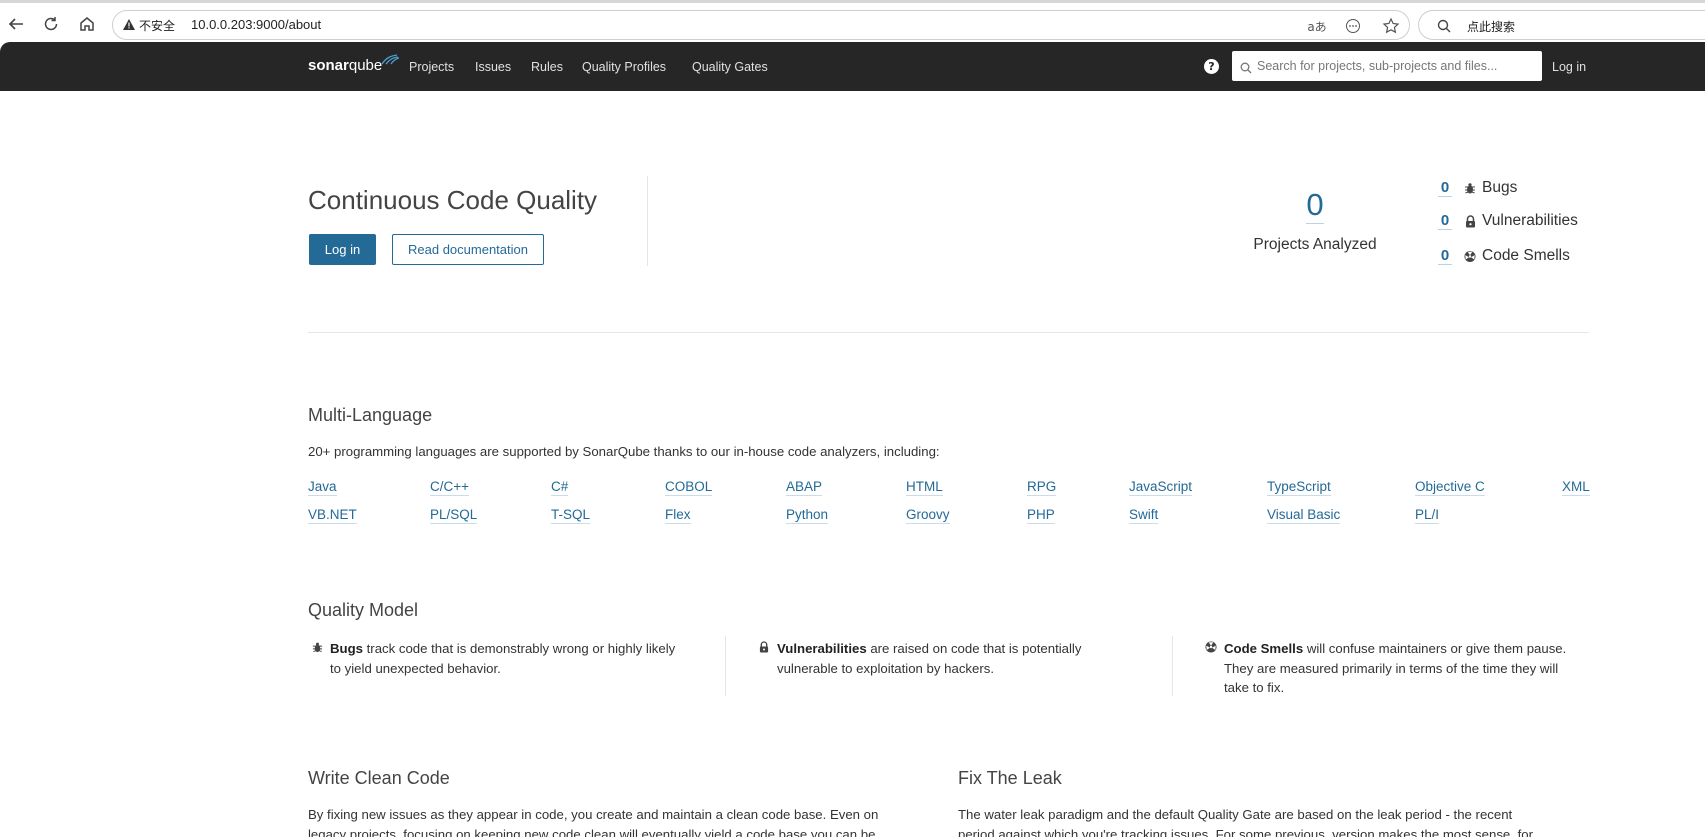 Image resolution: width=1705 pixels, height=837 pixels. I want to click on browser-toolbar: 不安全 10.0.0.203:9000/about aあ 点此搜索, so click(852, 21).